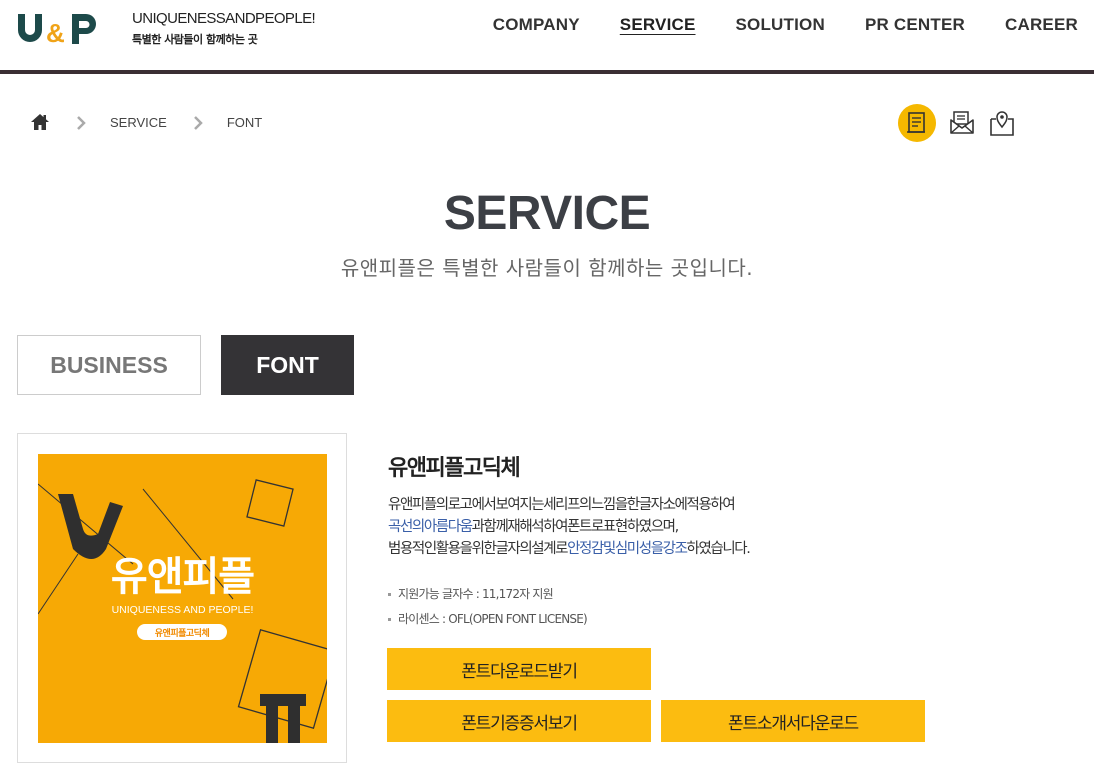  Describe the element at coordinates (40, 122) in the screenshot. I see `home-icon` at that location.